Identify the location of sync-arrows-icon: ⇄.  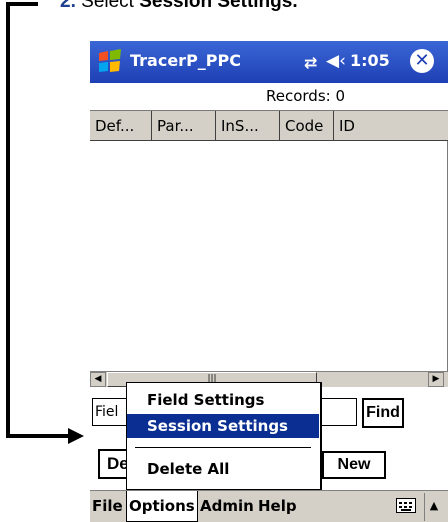
(310, 62).